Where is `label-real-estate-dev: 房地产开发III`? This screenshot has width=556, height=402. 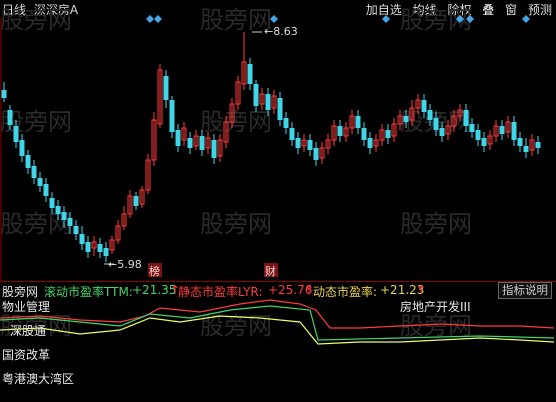 label-real-estate-dev: 房地产开发III is located at coordinates (435, 307).